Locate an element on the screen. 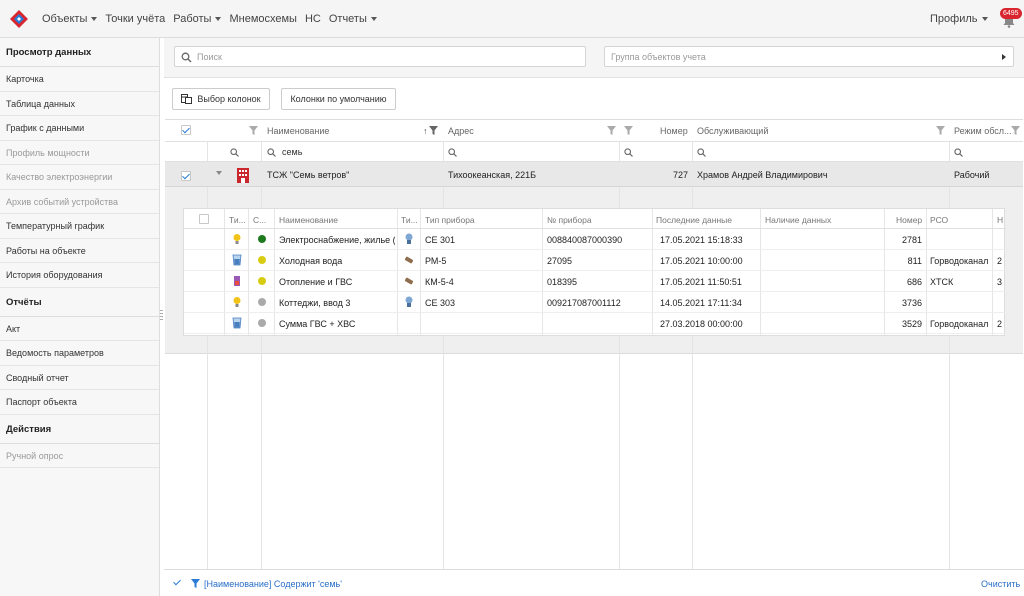 This screenshot has height=596, width=1024. detail-header-device-type: Тип прибора is located at coordinates (450, 220).